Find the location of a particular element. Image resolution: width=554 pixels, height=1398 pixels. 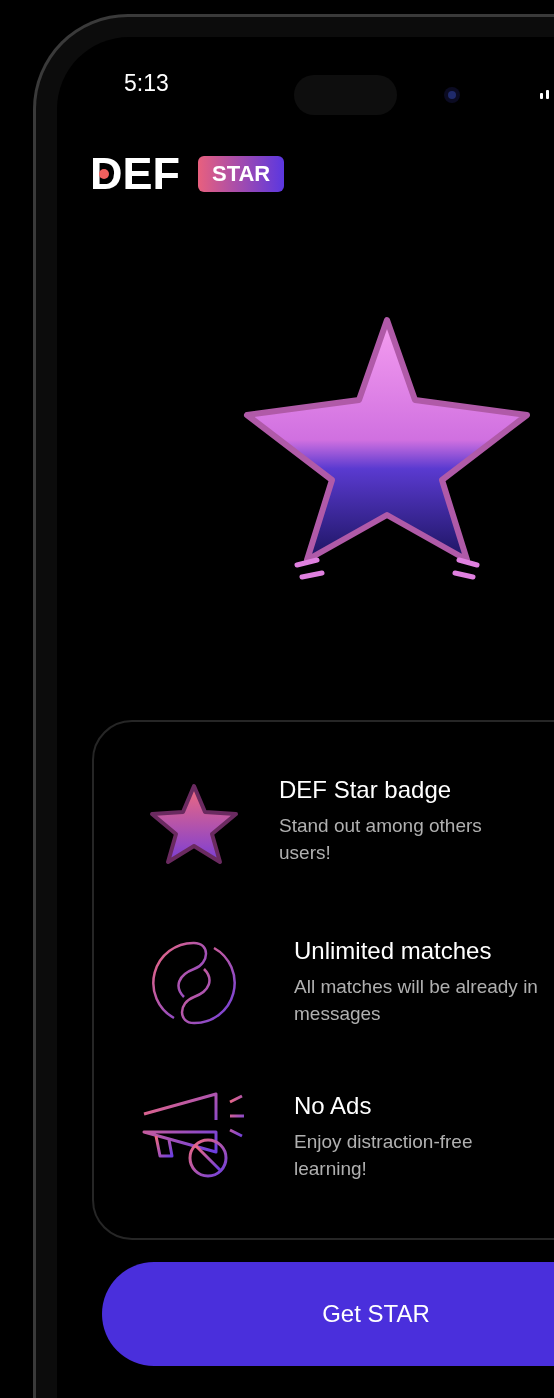

signal-icon is located at coordinates (545, 94).